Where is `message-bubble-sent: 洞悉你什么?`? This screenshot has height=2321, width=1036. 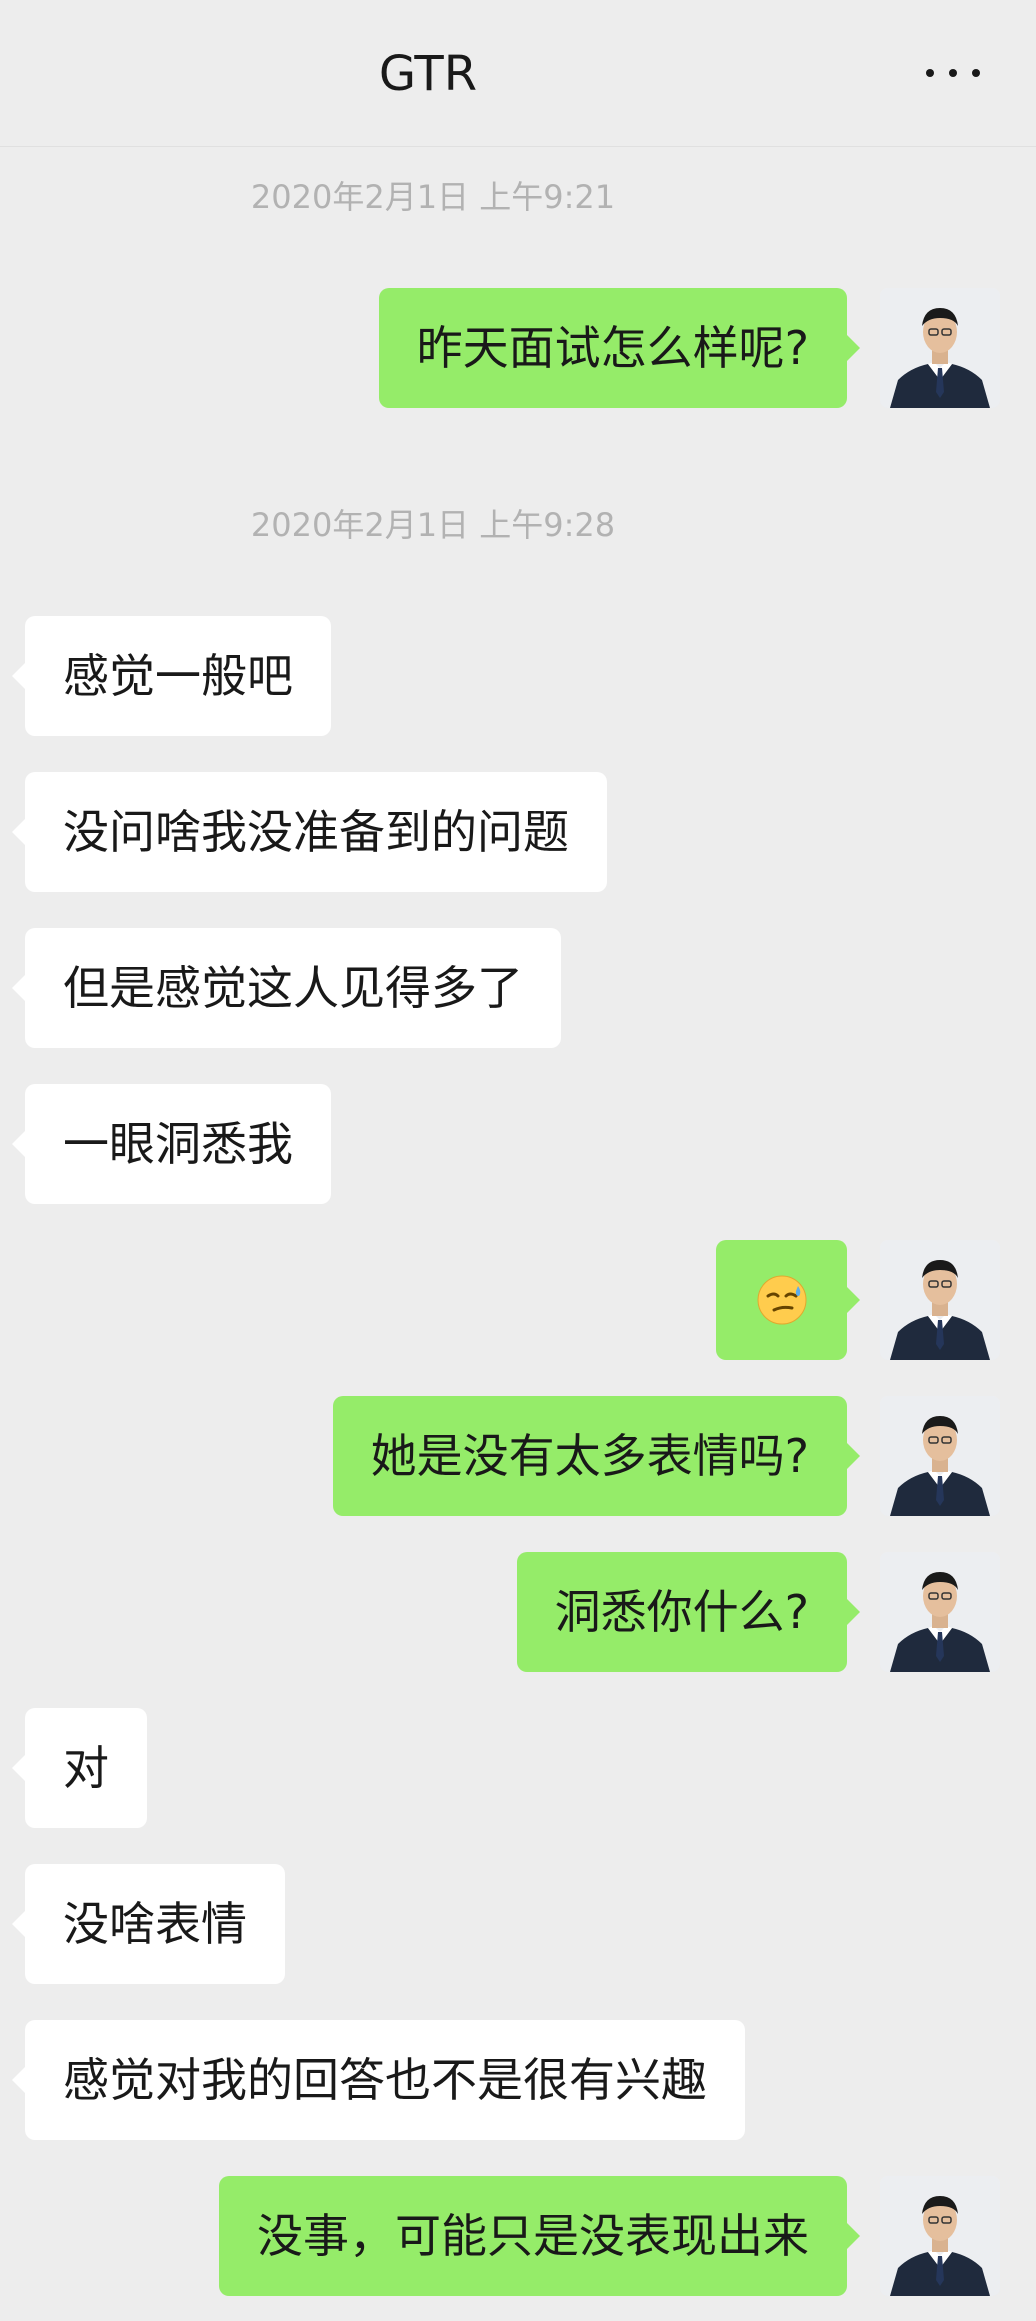
message-bubble-sent: 洞悉你什么? is located at coordinates (688, 1612).